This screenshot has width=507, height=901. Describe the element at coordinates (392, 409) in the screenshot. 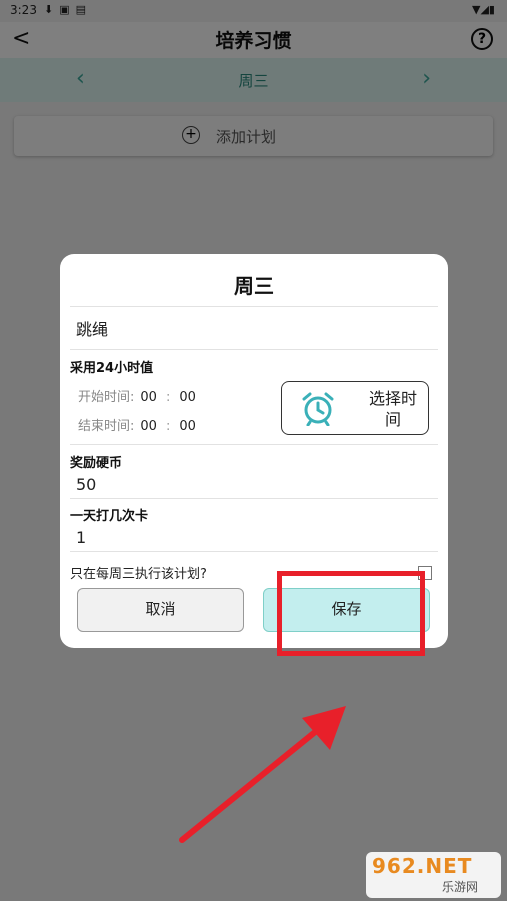

I see `select-time-label: 选择时间` at that location.